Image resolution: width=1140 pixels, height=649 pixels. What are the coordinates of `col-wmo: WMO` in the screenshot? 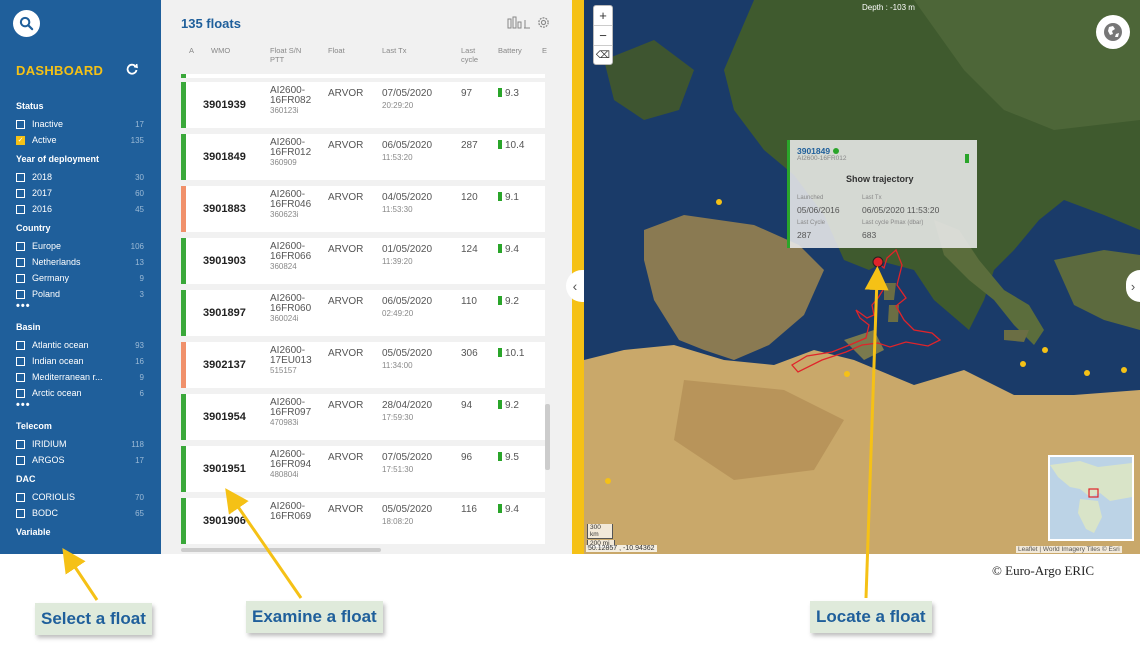 It's located at (220, 50).